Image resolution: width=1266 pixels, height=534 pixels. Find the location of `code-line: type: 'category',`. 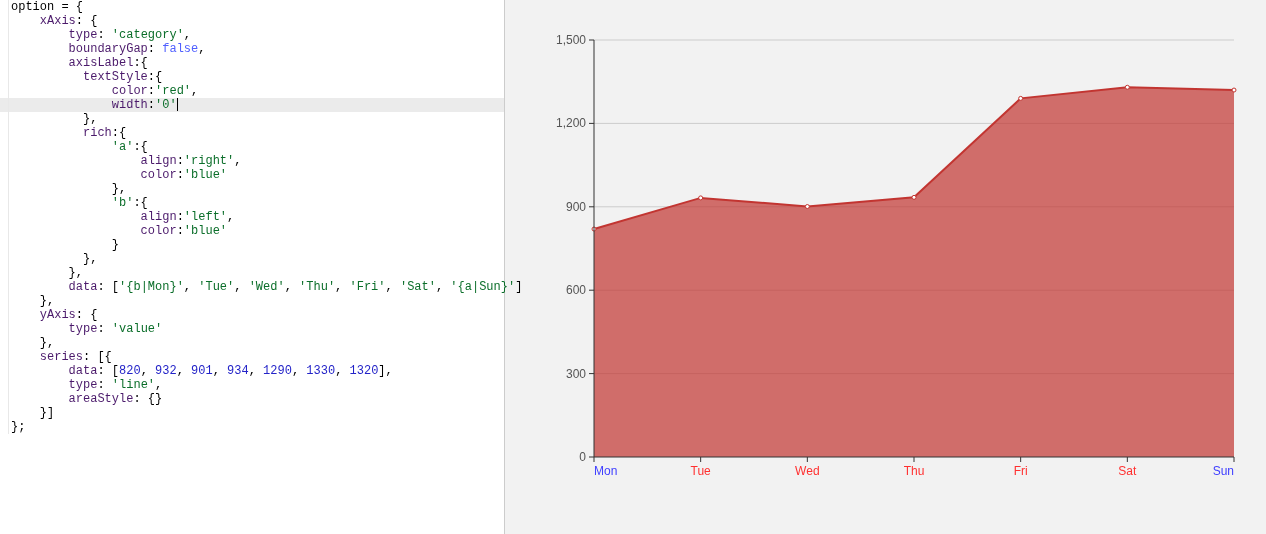

code-line: type: 'category', is located at coordinates (129, 35).